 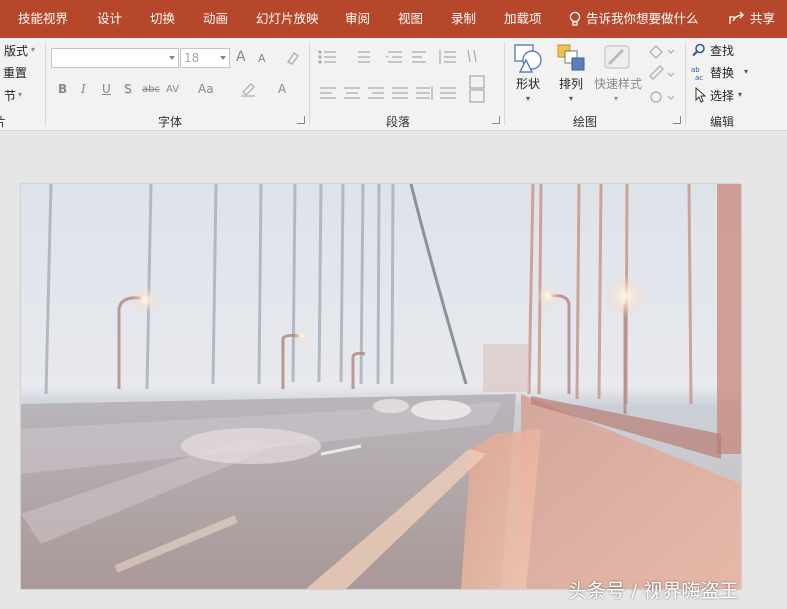 I want to click on font-group-label: 字体, so click(x=170, y=122).